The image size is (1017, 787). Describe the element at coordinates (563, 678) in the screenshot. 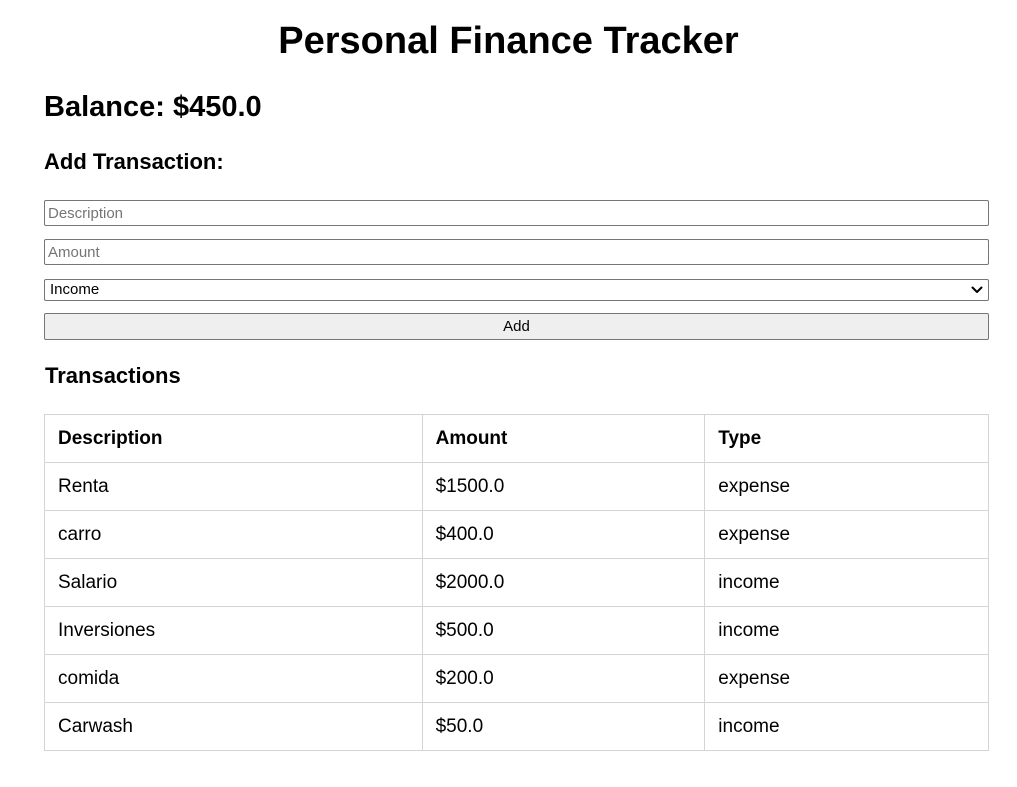

I see `cell-amount: $200.0` at that location.